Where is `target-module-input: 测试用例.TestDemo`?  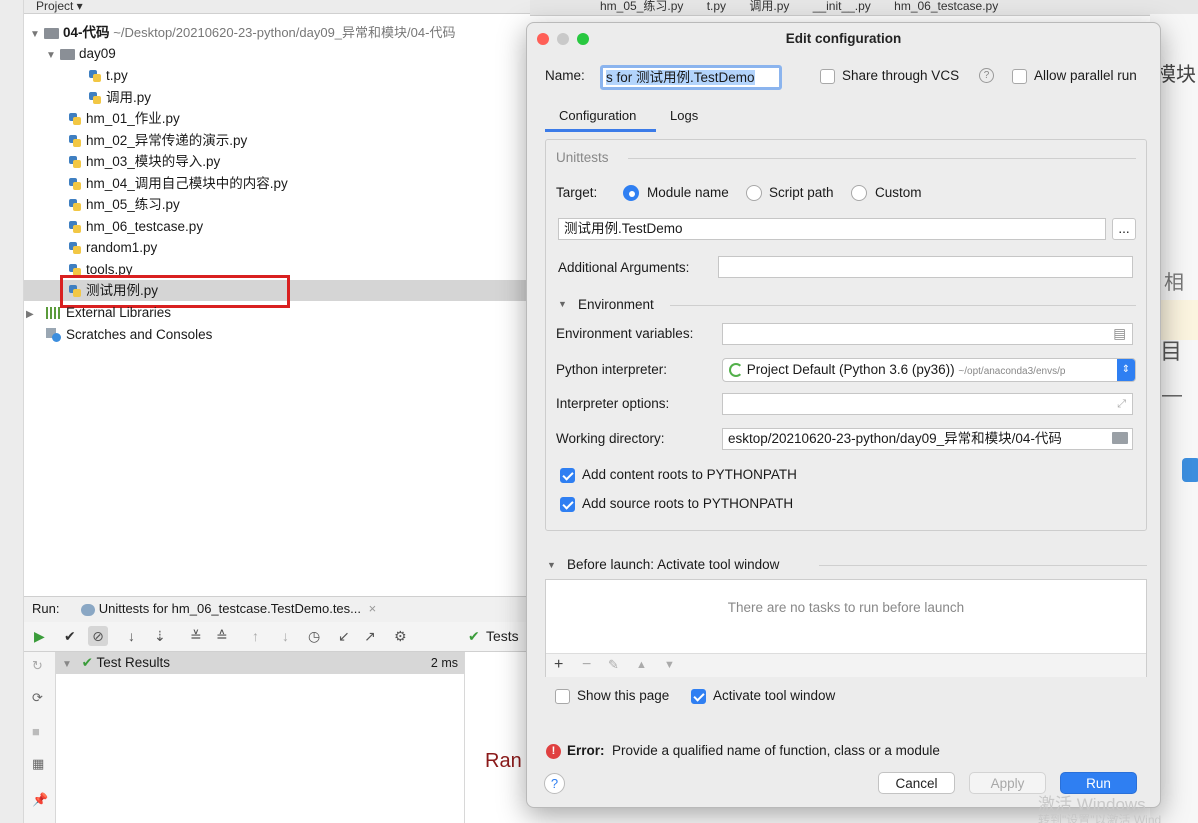
target-module-input: 测试用例.TestDemo is located at coordinates (832, 229).